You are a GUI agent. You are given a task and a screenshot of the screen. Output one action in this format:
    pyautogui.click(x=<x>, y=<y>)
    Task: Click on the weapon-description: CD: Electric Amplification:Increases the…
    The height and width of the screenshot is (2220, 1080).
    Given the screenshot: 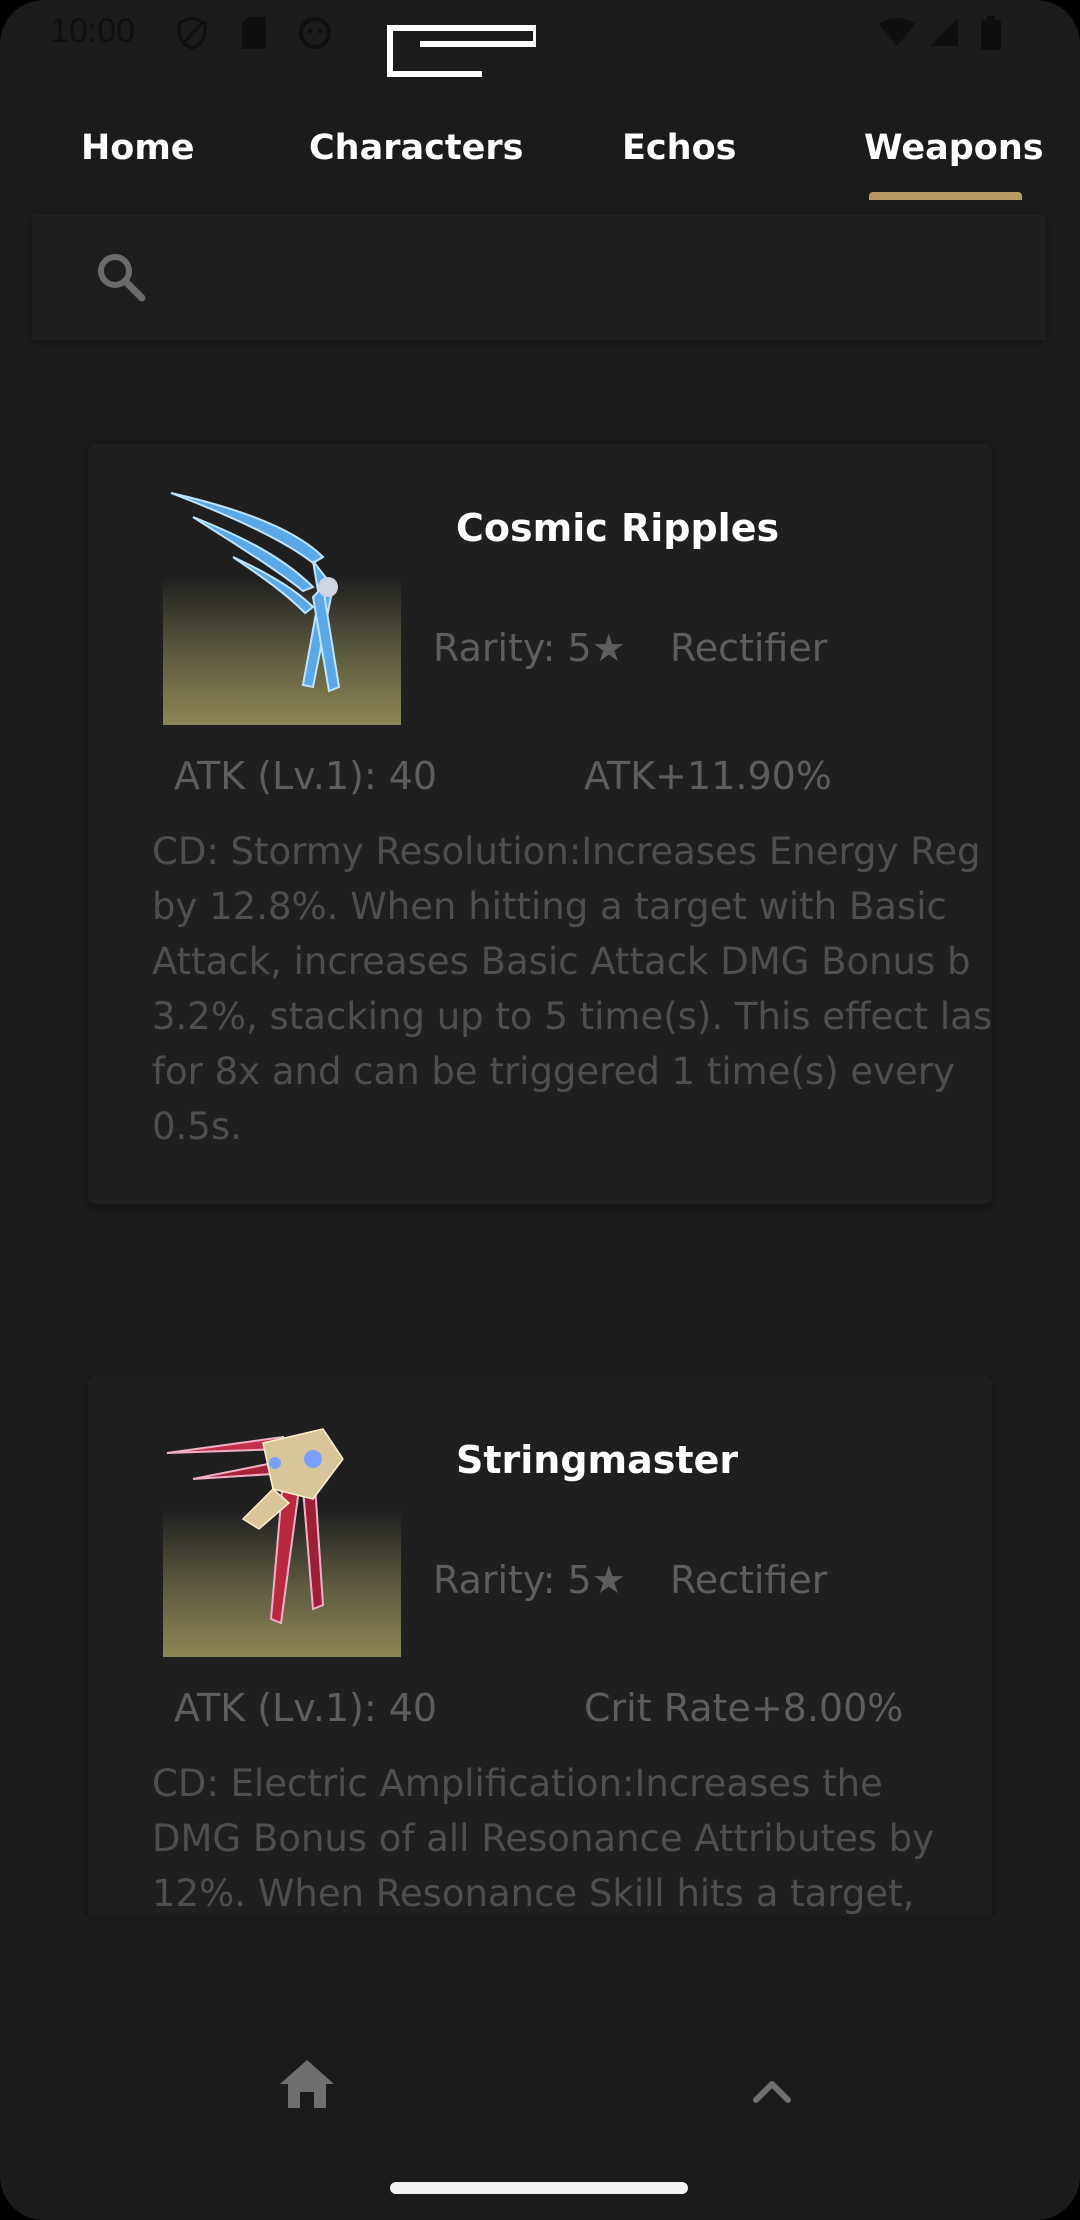 What is the action you would take?
    pyautogui.click(x=543, y=1838)
    